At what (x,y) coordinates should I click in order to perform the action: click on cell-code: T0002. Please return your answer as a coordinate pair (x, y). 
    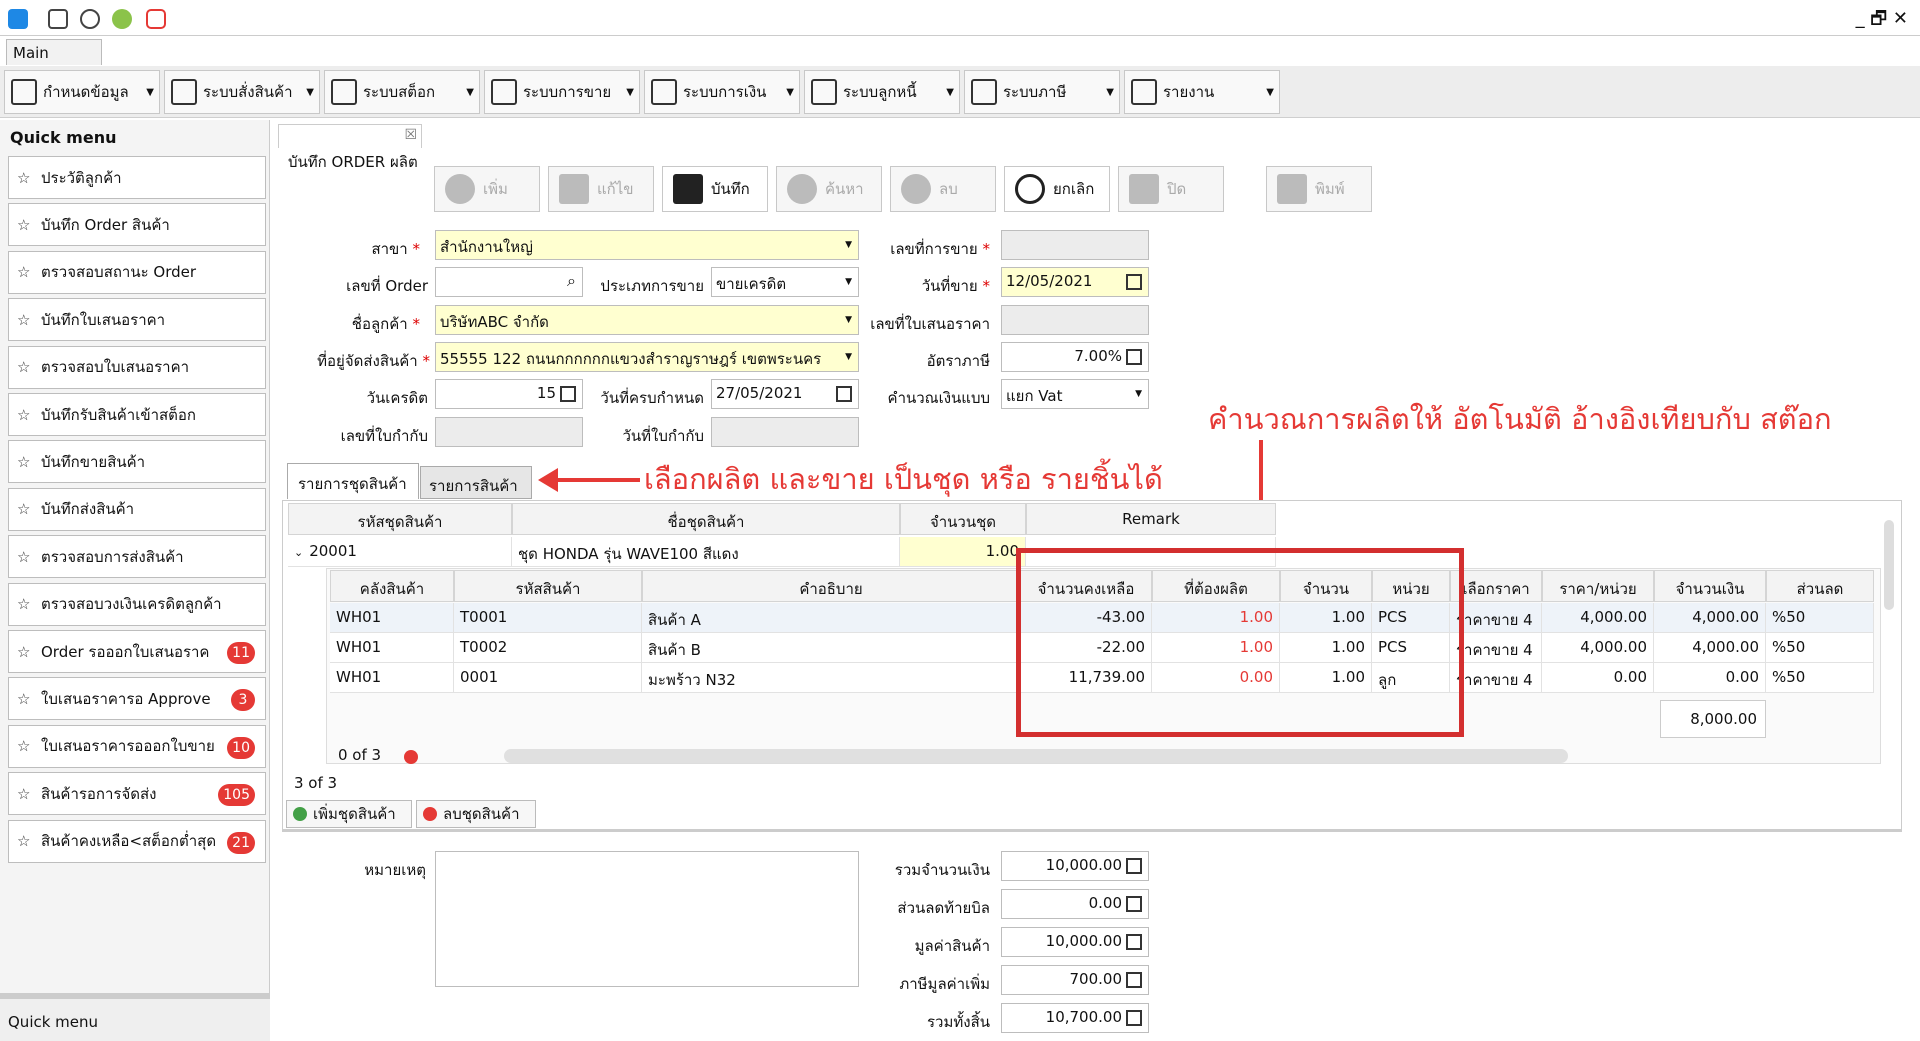
    Looking at the image, I should click on (548, 648).